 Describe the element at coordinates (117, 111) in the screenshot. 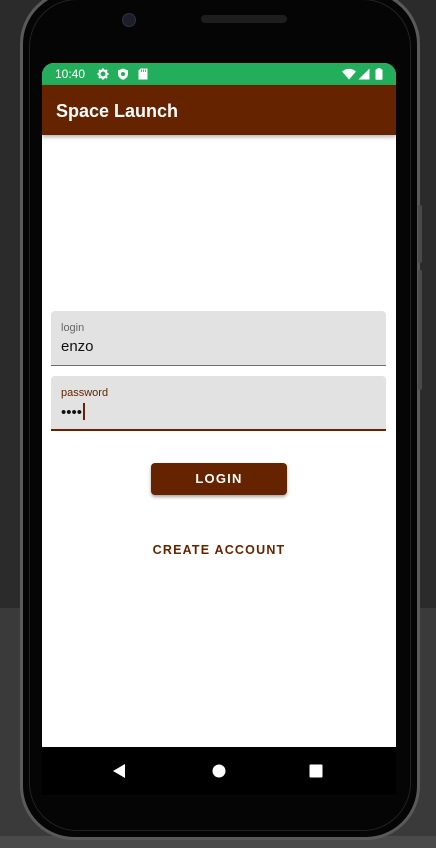

I see `app-title: Space Launch` at that location.